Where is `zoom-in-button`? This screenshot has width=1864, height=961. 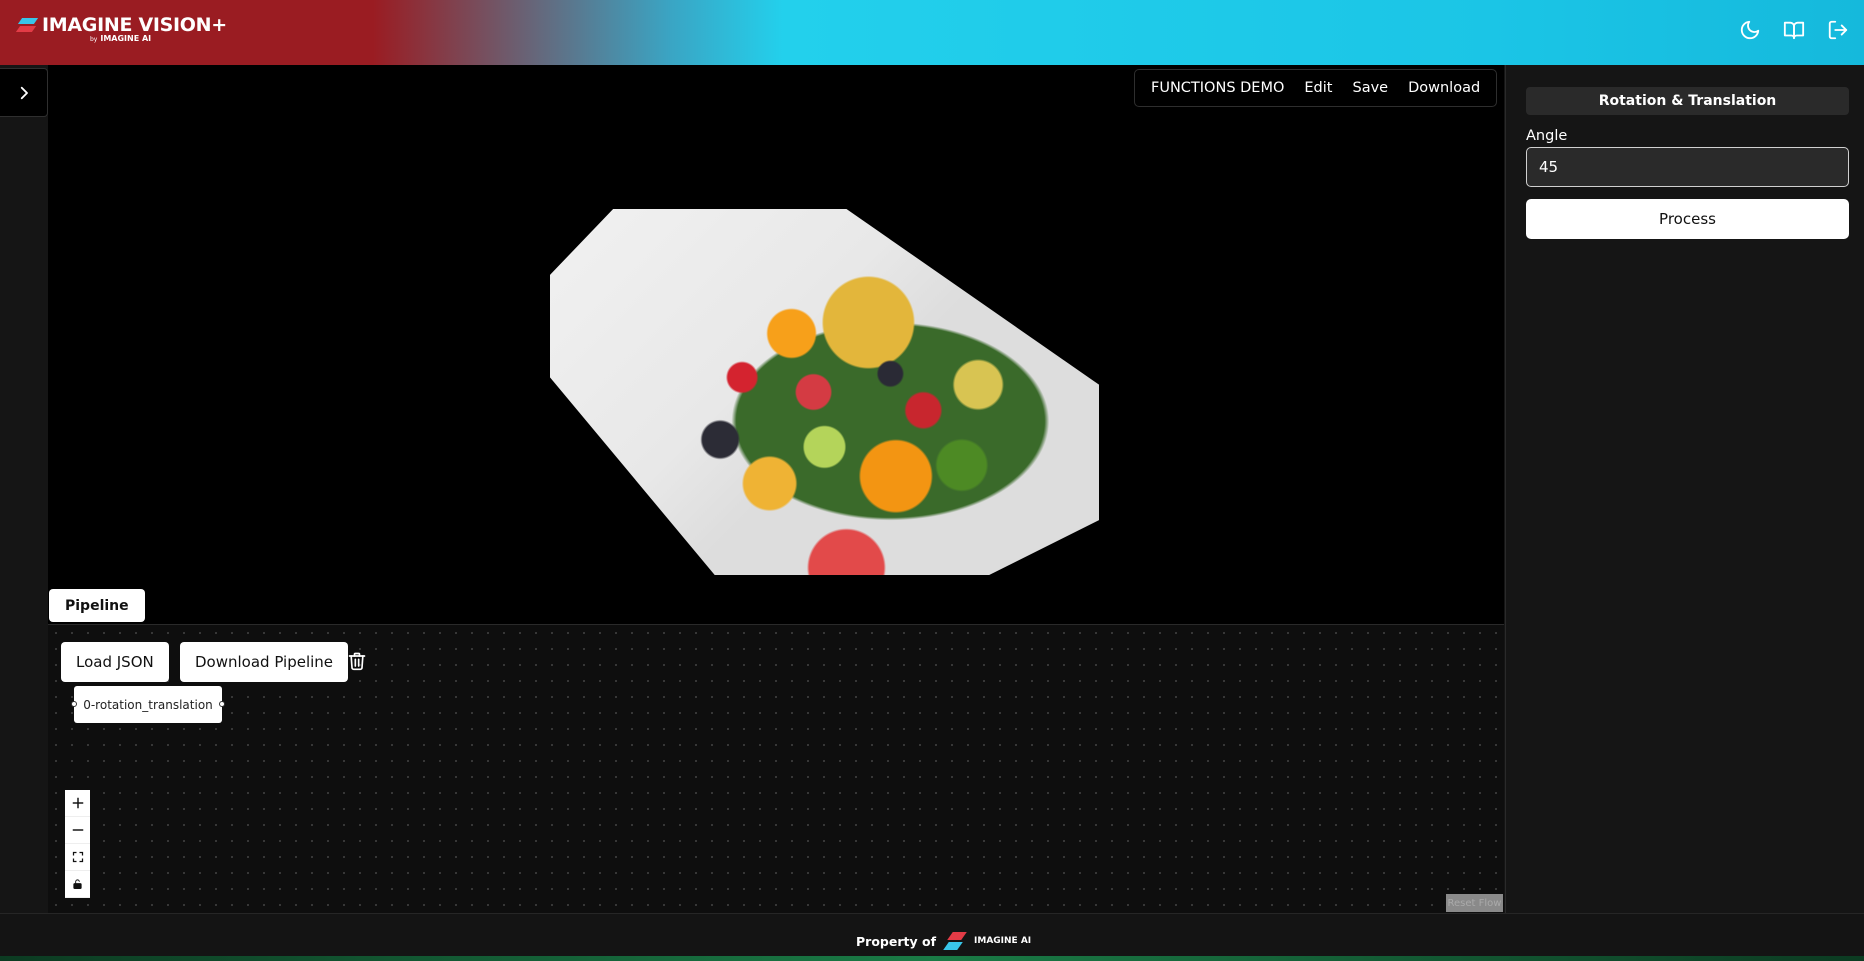 zoom-in-button is located at coordinates (77, 803).